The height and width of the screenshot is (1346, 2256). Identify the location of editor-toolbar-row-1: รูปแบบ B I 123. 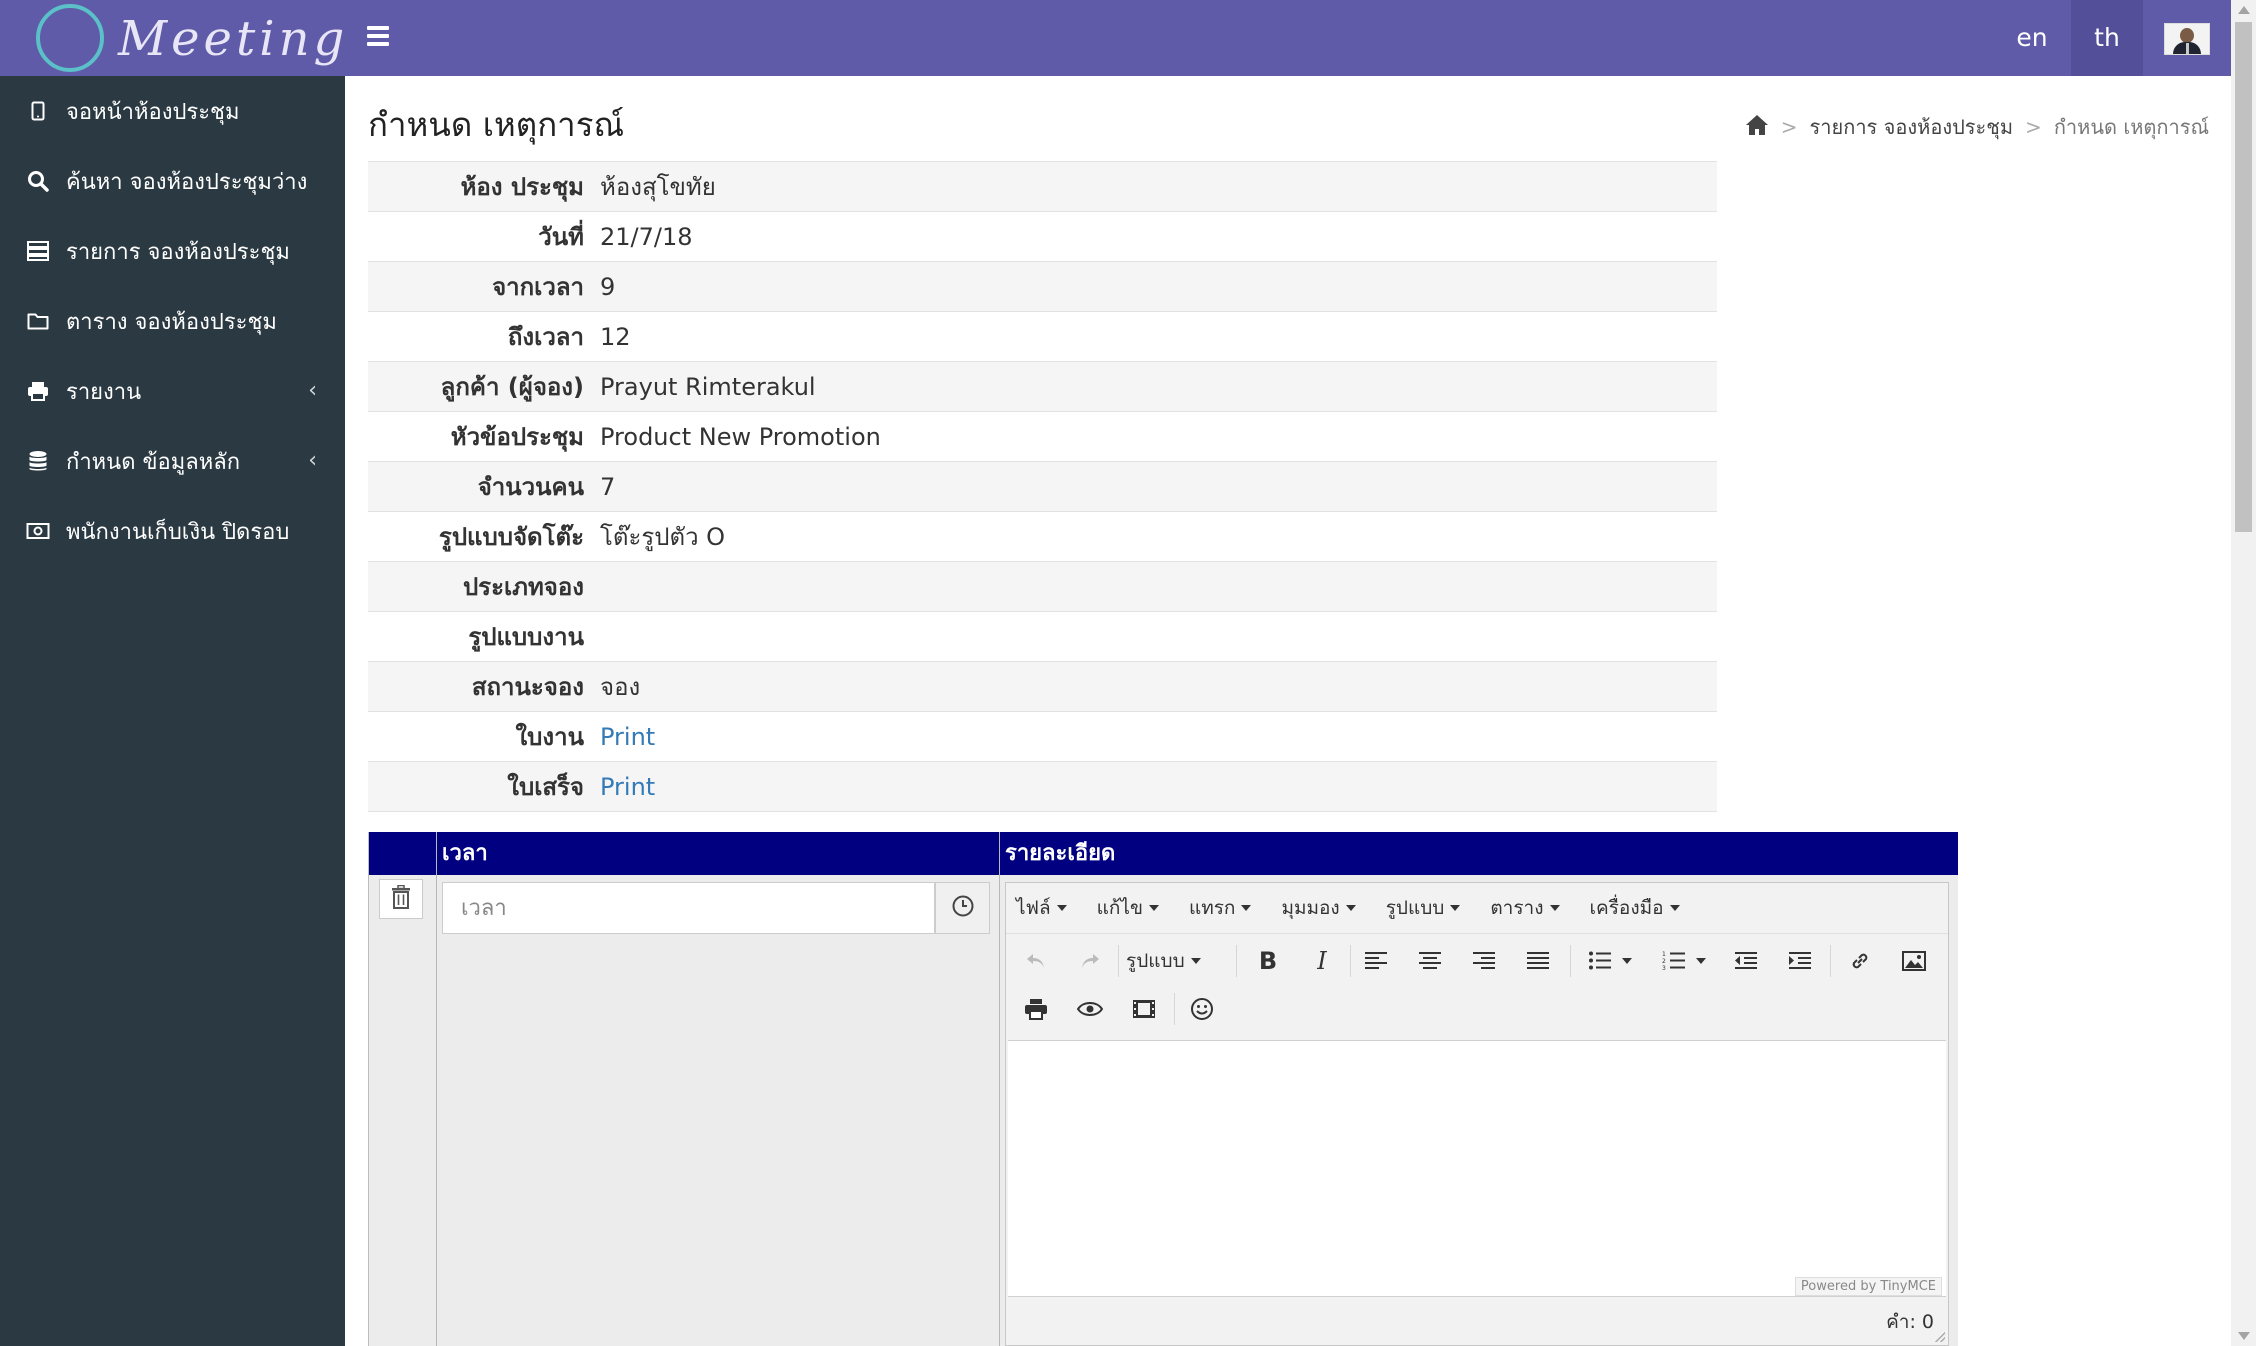
(1478, 961).